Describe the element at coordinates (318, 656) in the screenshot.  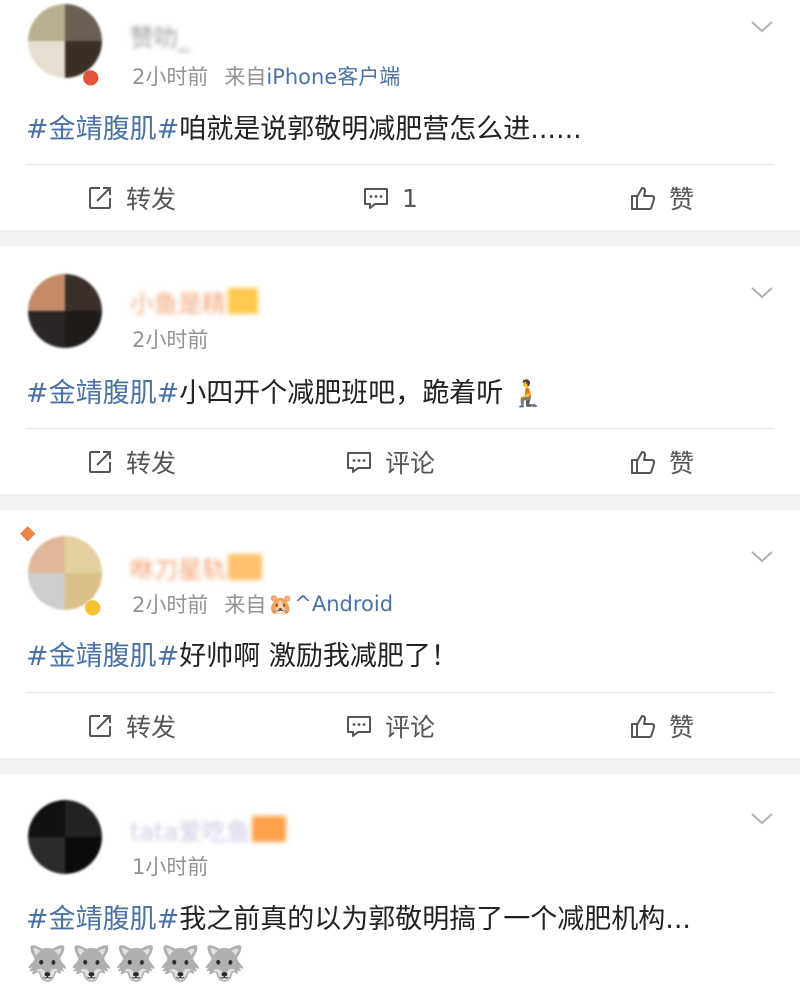
I see `post-body: 好帅啊 激励我减肥了！` at that location.